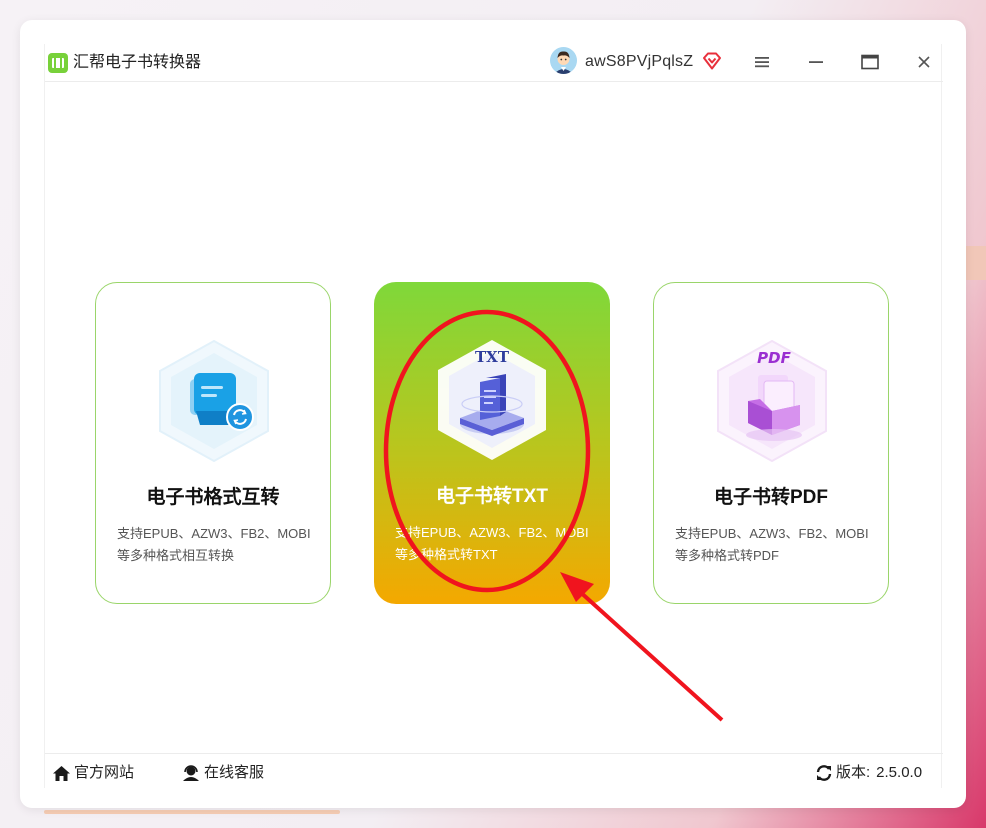 The height and width of the screenshot is (828, 986). Describe the element at coordinates (762, 62) in the screenshot. I see `menu-icon` at that location.